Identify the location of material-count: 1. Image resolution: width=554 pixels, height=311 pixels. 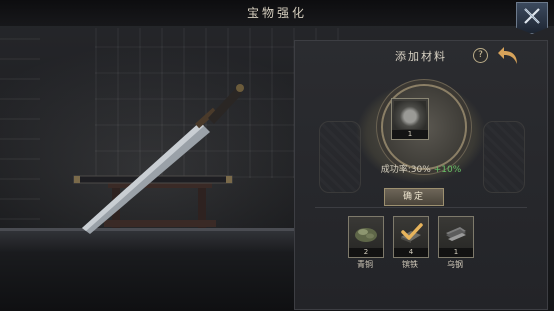
(456, 252).